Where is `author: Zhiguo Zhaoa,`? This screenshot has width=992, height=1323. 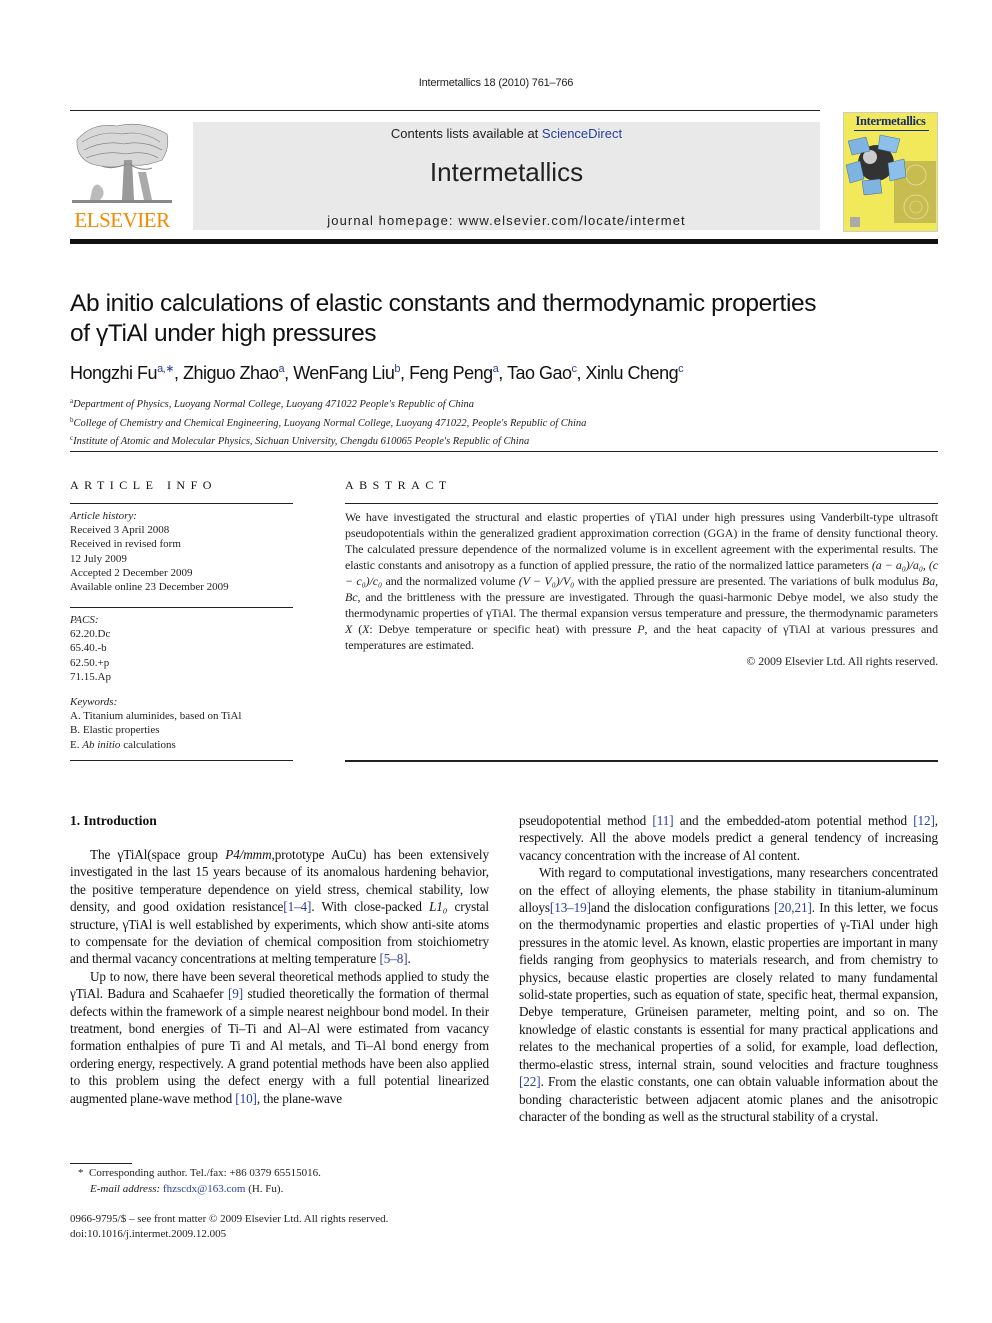
author: Zhiguo Zhaoa, is located at coordinates (238, 373).